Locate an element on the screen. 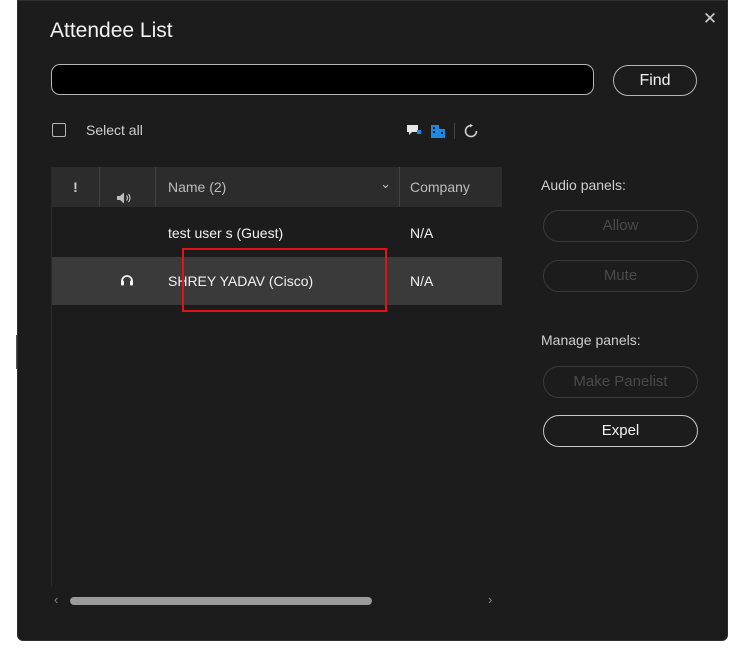 Image resolution: width=737 pixels, height=649 pixels. column-header-audio is located at coordinates (128, 187).